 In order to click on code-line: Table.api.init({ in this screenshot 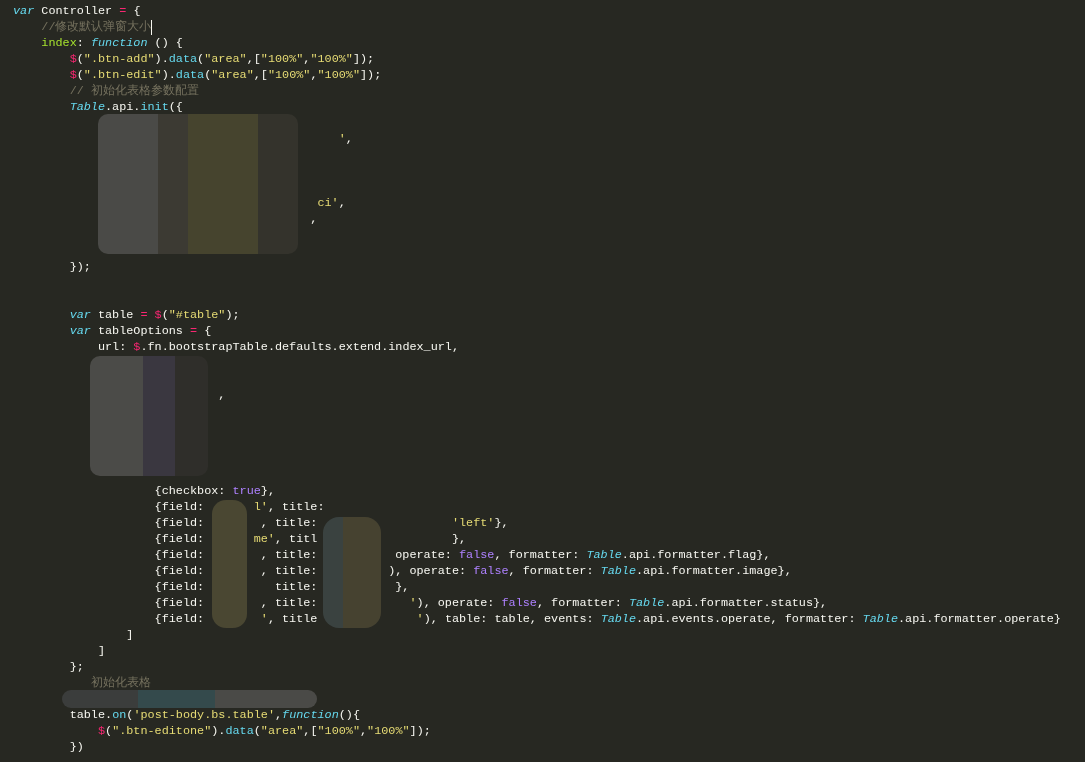, I will do `click(125, 107)`.